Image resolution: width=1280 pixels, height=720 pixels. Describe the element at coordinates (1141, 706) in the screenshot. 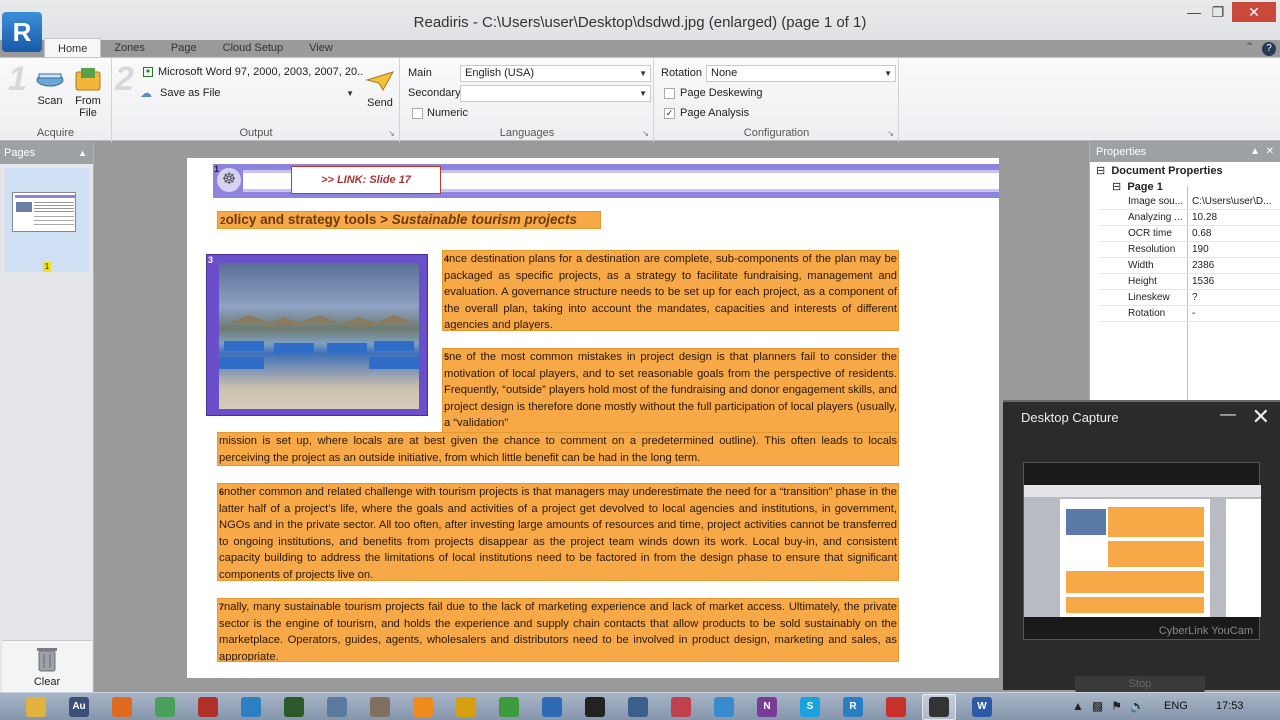

I see `volume-icon: 🔈` at that location.